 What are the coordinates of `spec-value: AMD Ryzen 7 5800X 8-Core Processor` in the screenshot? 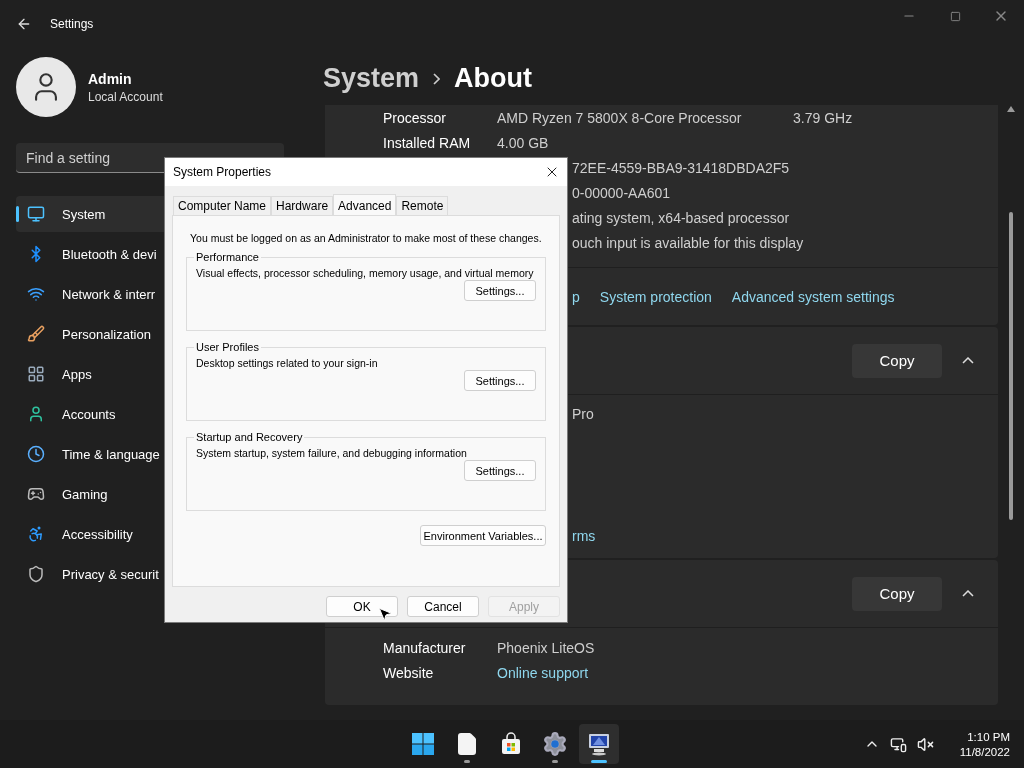 It's located at (620, 117).